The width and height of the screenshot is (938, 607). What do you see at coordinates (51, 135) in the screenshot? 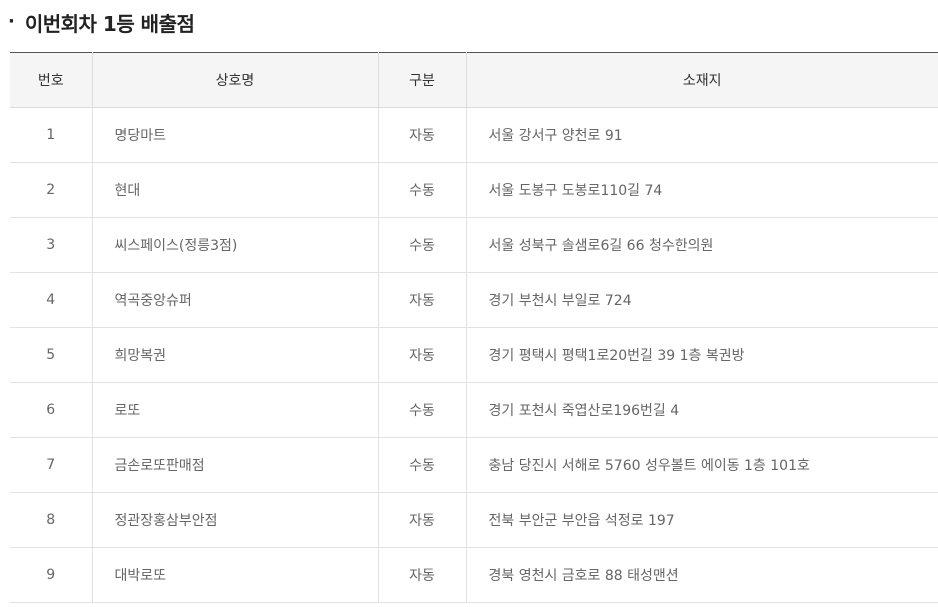
I see `row-number: 1` at bounding box center [51, 135].